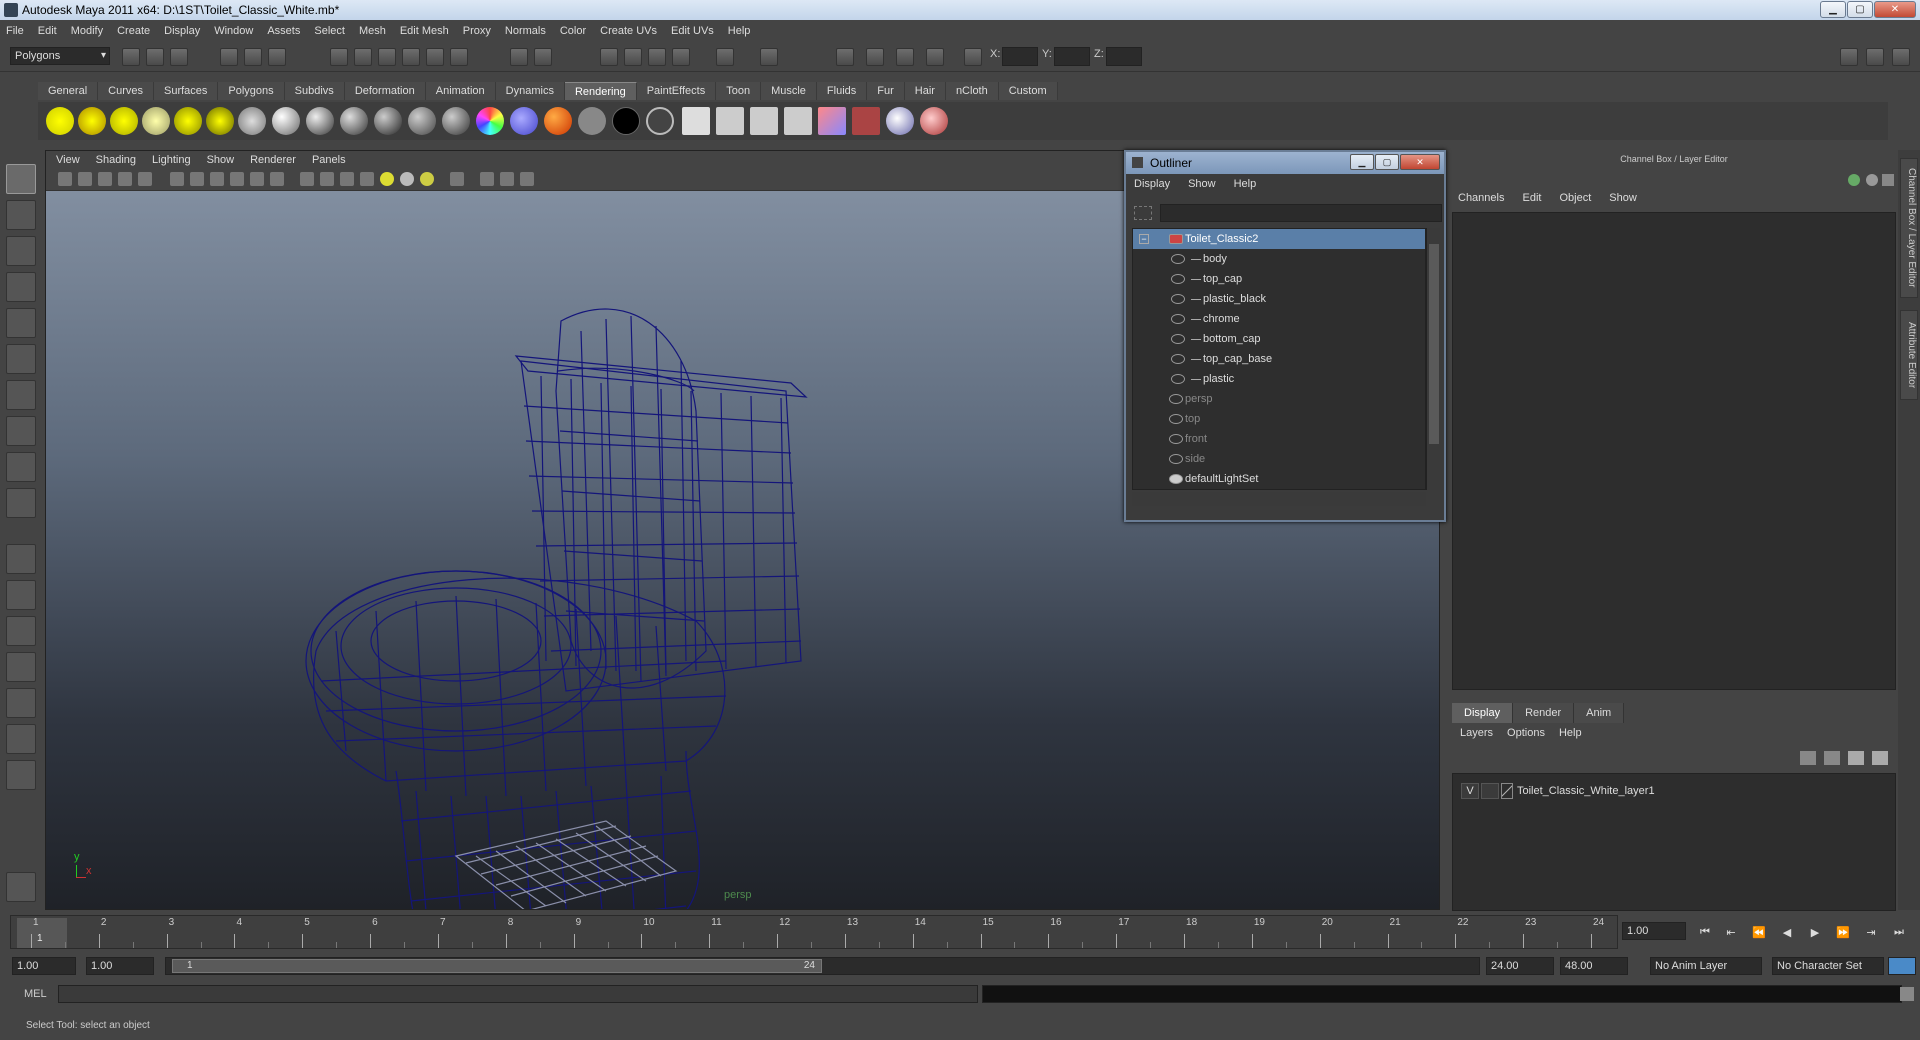 The width and height of the screenshot is (1920, 1040). I want to click on save-scene-icon, so click(179, 57).